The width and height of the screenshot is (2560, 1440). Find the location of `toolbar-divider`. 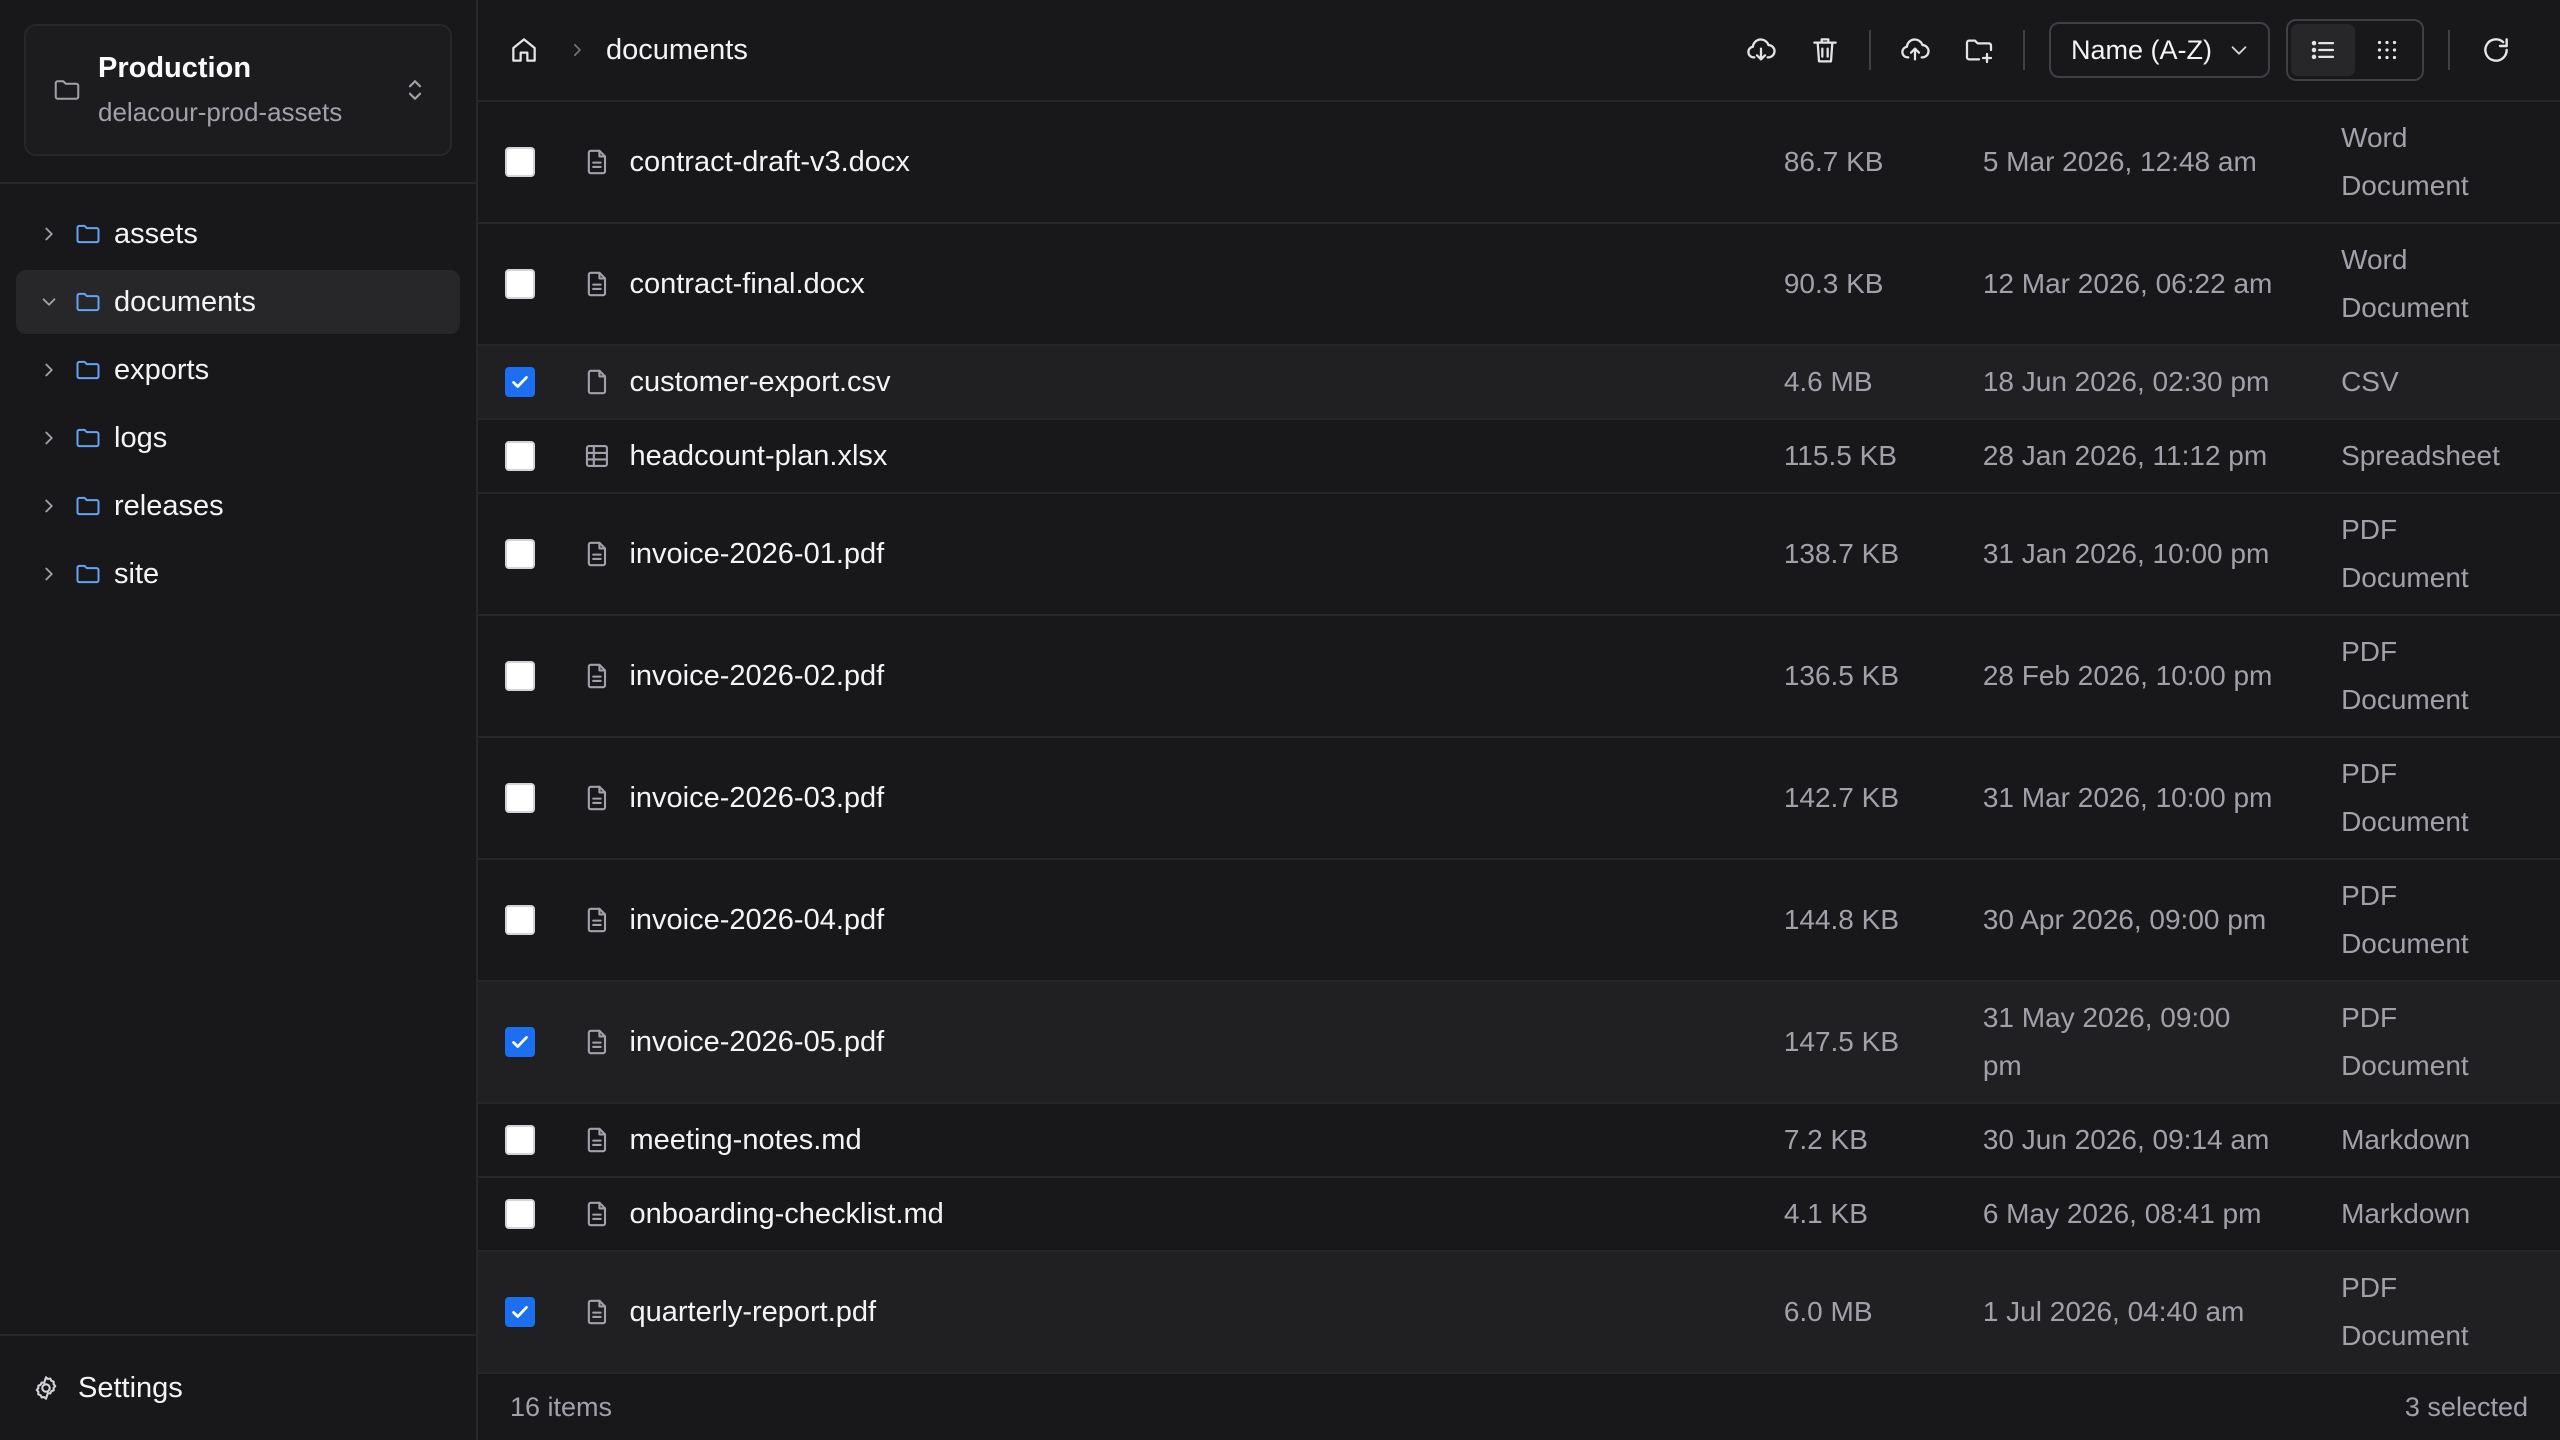

toolbar-divider is located at coordinates (2449, 50).